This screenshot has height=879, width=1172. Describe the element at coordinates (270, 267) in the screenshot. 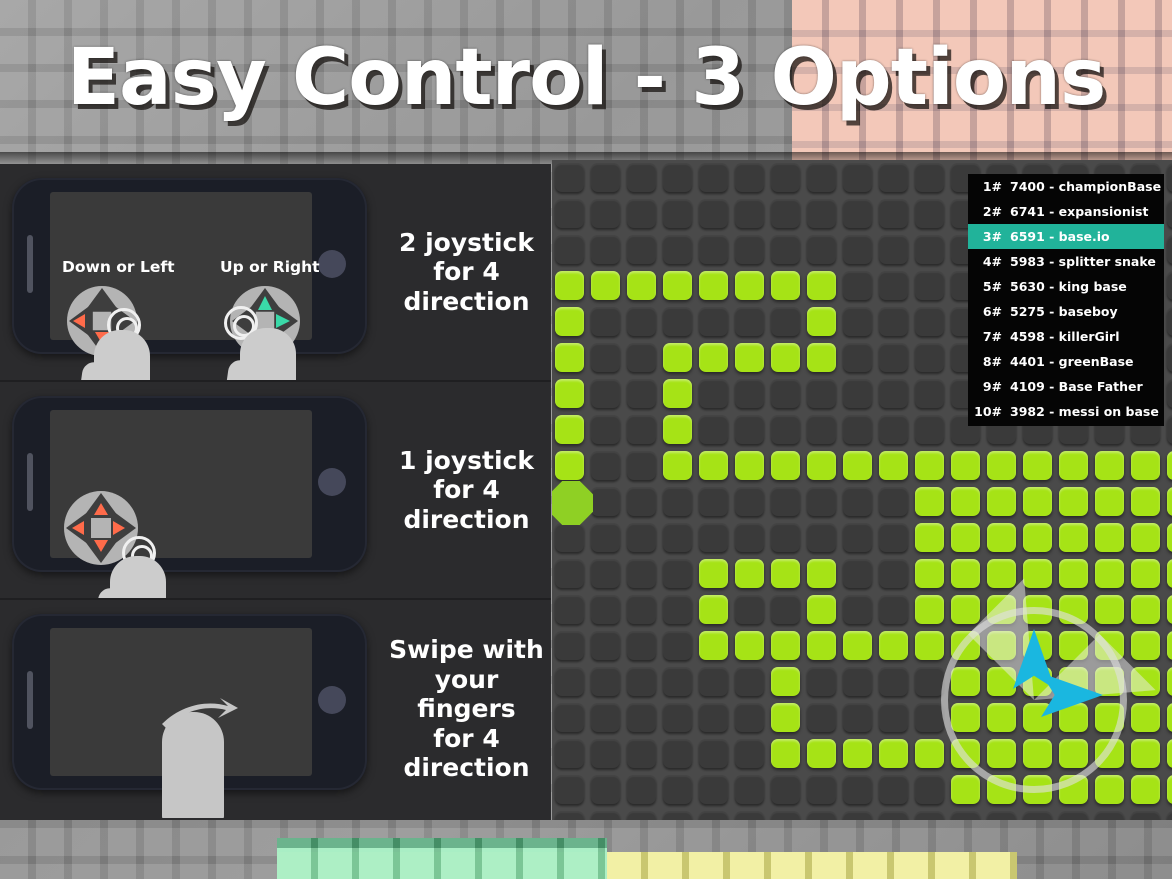

I see `joystick-right-label: Up or Right` at that location.